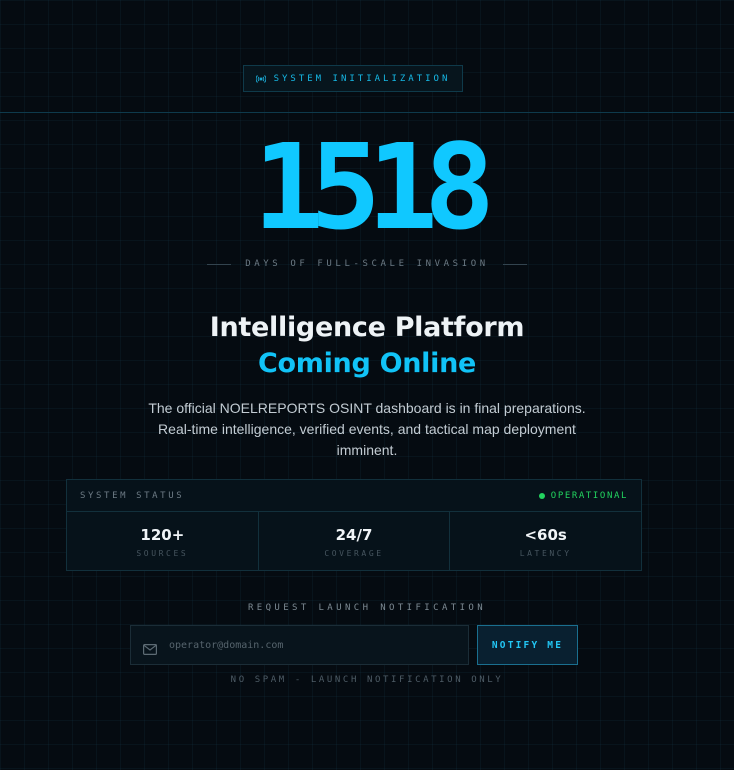 This screenshot has height=770, width=734. What do you see at coordinates (367, 608) in the screenshot?
I see `notification-heading: REQUEST LAUNCH NOTIFICATION` at bounding box center [367, 608].